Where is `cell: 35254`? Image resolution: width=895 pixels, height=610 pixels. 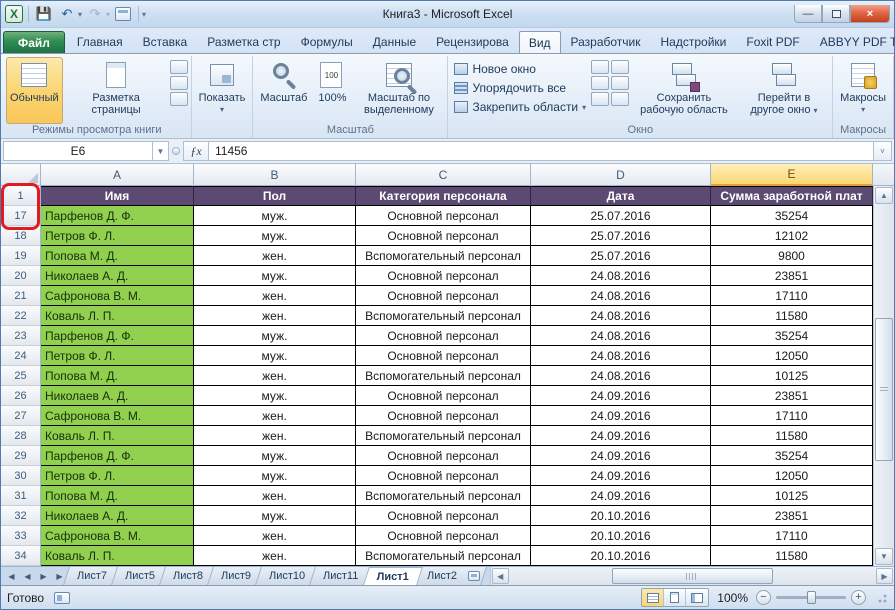
cell: 35254 is located at coordinates (792, 216).